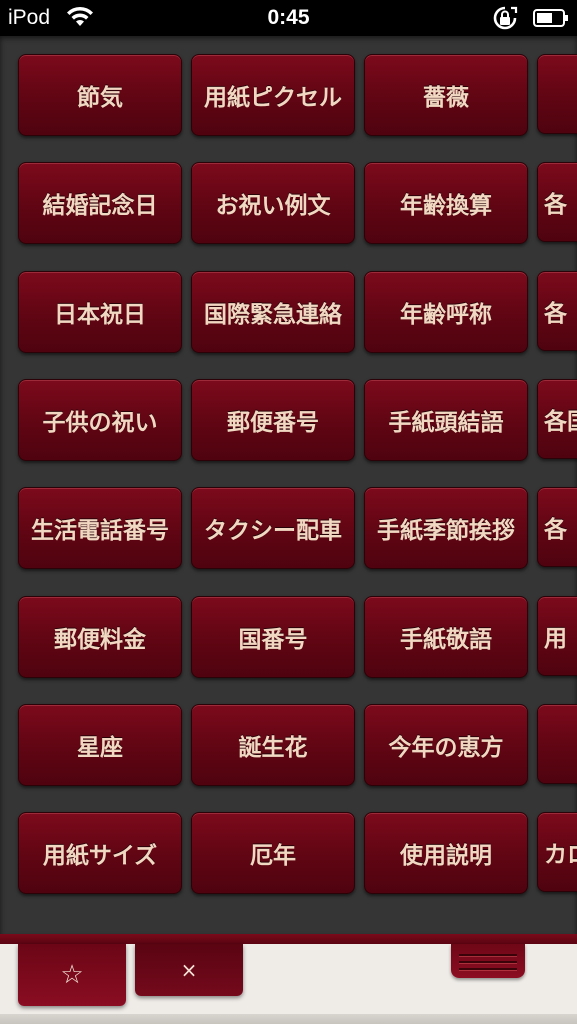 The height and width of the screenshot is (1024, 577). What do you see at coordinates (557, 419) in the screenshot?
I see `menu-item-button: 各国` at bounding box center [557, 419].